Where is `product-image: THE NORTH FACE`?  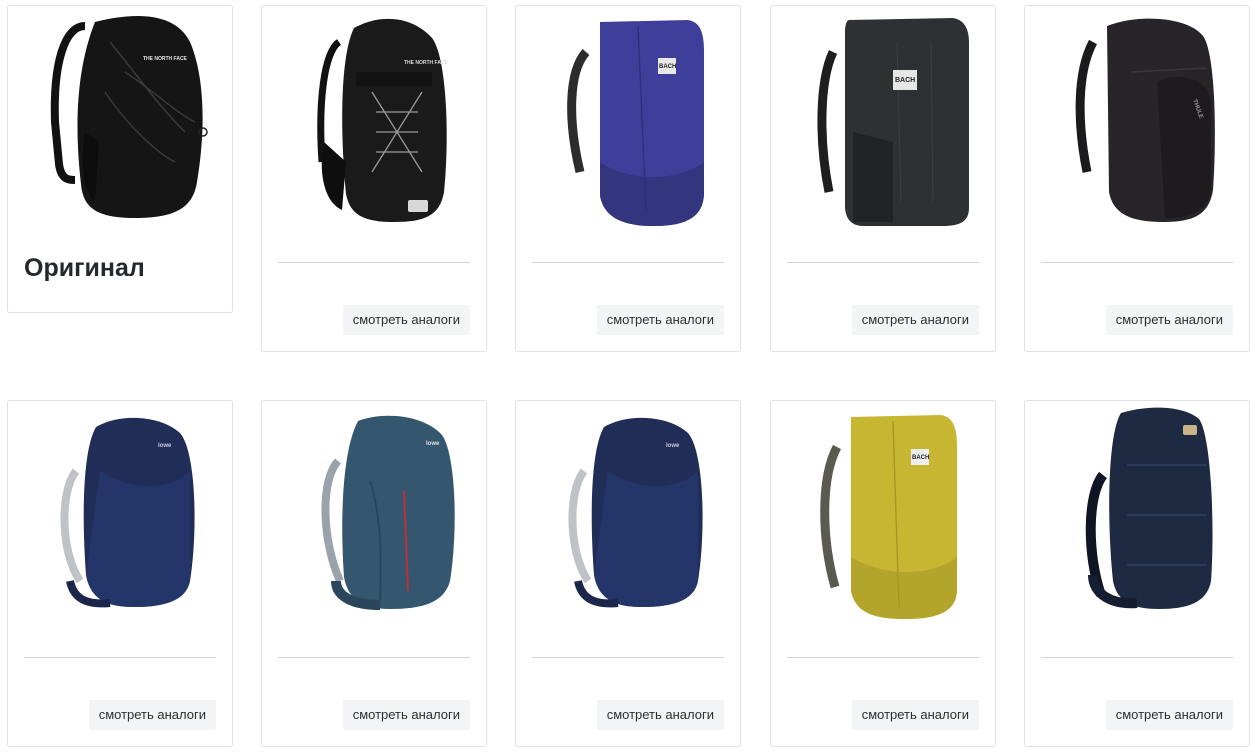 product-image: THE NORTH FACE is located at coordinates (374, 120).